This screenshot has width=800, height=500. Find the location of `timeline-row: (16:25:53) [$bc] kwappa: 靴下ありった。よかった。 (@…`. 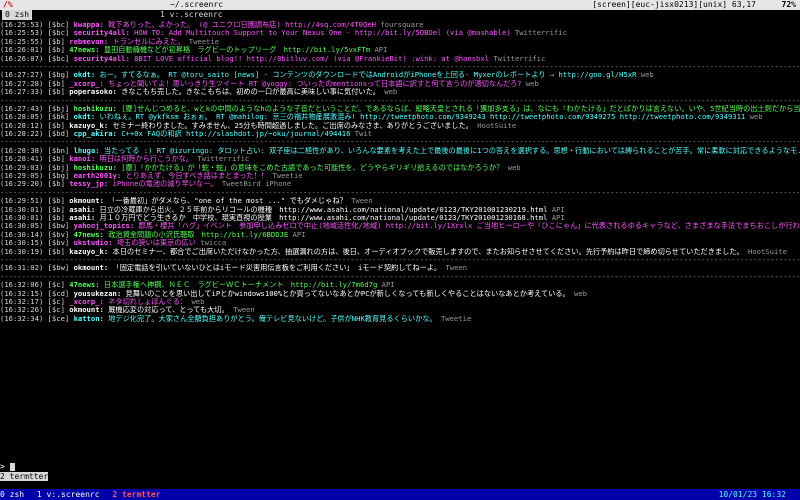

timeline-row: (16:25:53) [$bc] kwappa: 靴下ありった。よかった。 (@… is located at coordinates (400, 25).